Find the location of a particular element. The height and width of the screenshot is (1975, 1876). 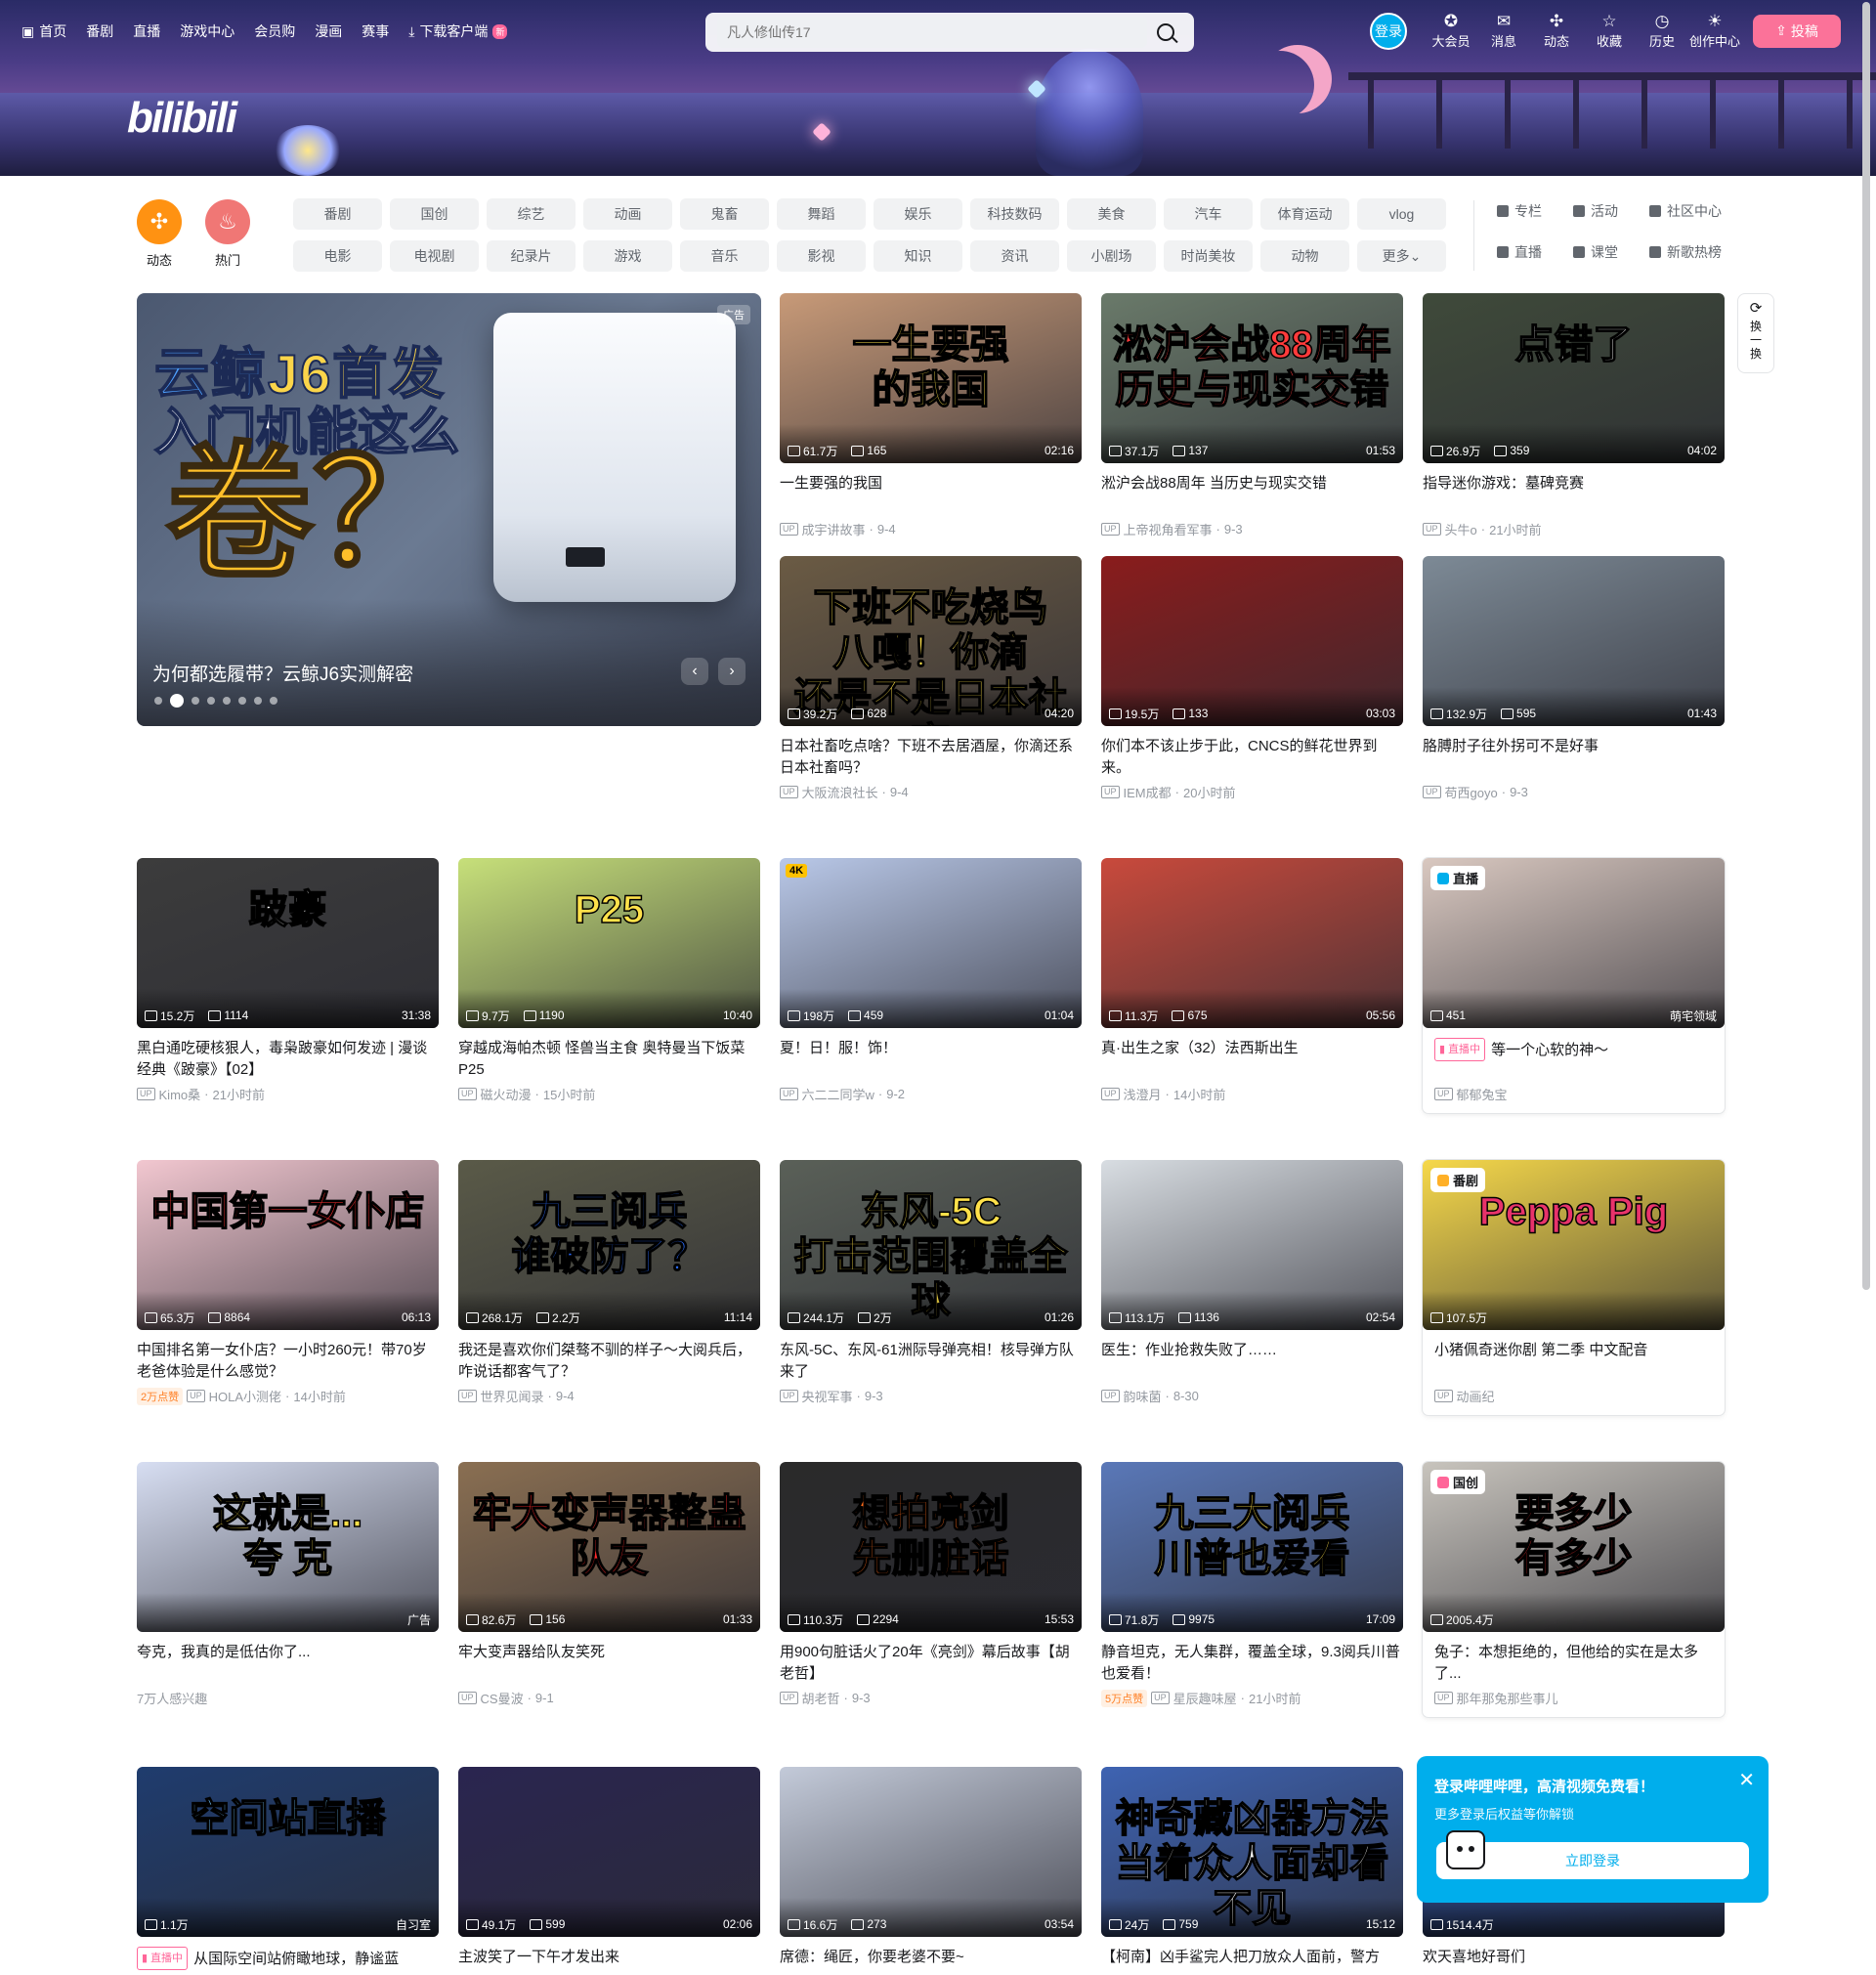

uploader-info: UP 央视军事 · 9-3 is located at coordinates (931, 1396).